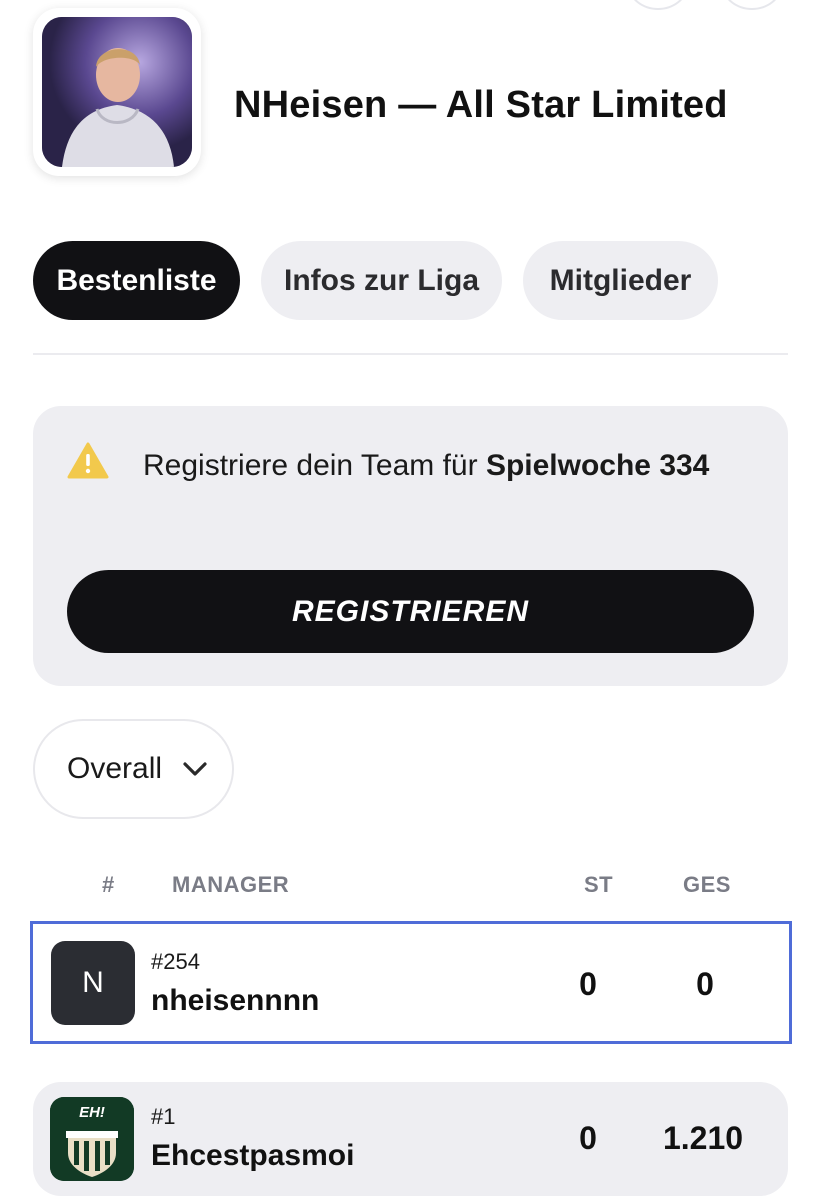 The height and width of the screenshot is (1200, 821). What do you see at coordinates (707, 884) in the screenshot?
I see `column-header-ges: GES` at bounding box center [707, 884].